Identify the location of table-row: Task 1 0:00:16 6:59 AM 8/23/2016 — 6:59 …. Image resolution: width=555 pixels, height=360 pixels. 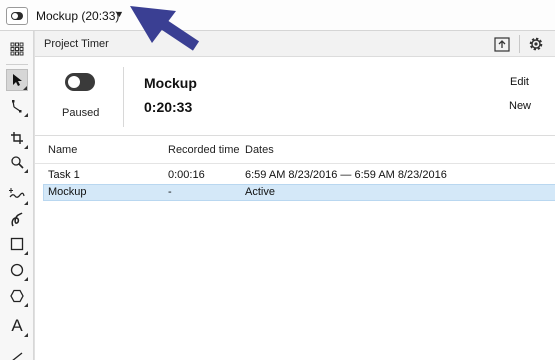
(299, 175).